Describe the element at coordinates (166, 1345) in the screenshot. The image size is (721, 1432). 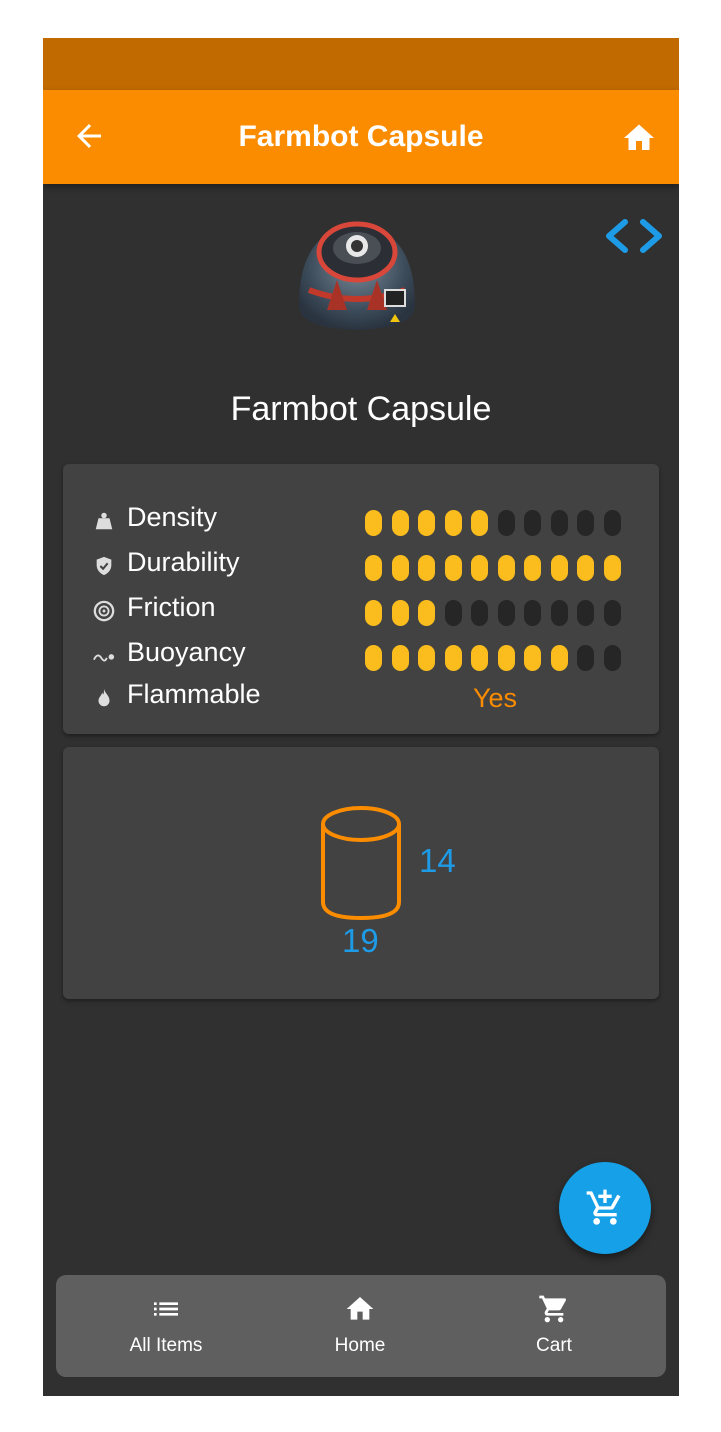
I see `nav-label: All Items` at that location.